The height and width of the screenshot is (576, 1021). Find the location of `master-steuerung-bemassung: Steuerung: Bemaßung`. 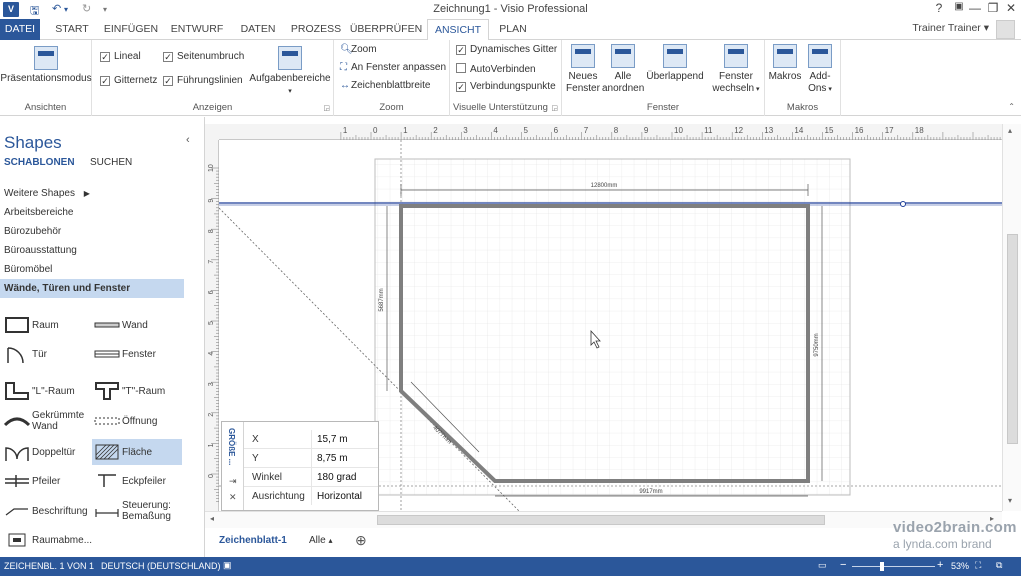

master-steuerung-bemassung: Steuerung: Bemaßung is located at coordinates (137, 511).